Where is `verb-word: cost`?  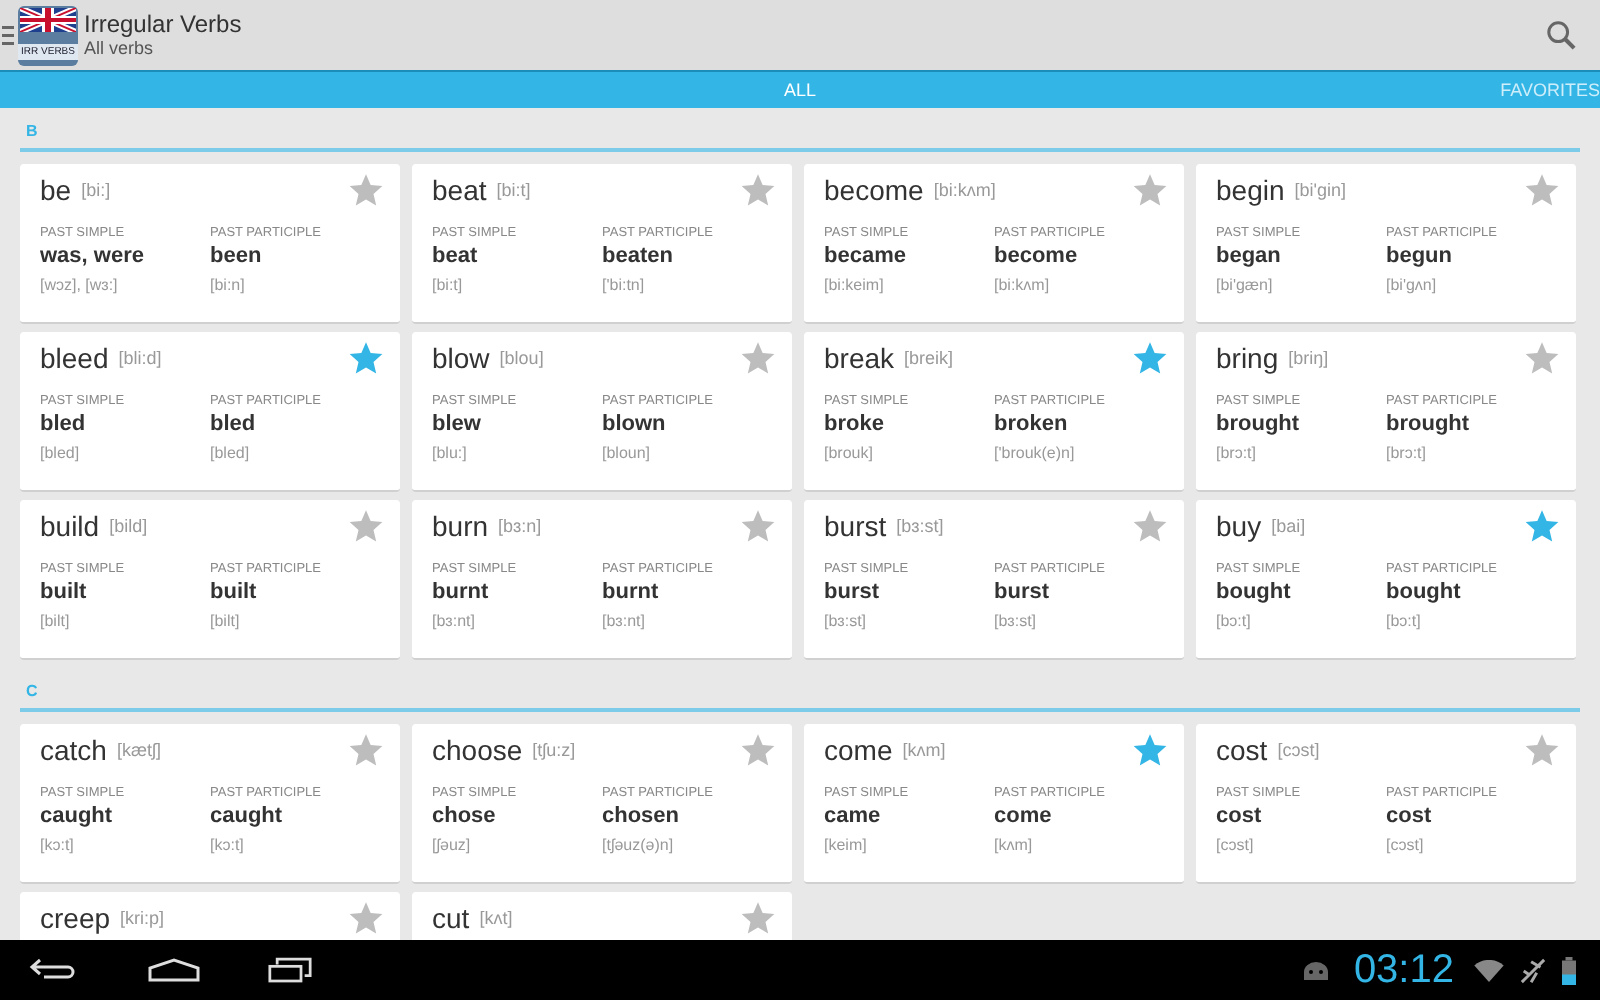
verb-word: cost is located at coordinates (1242, 750).